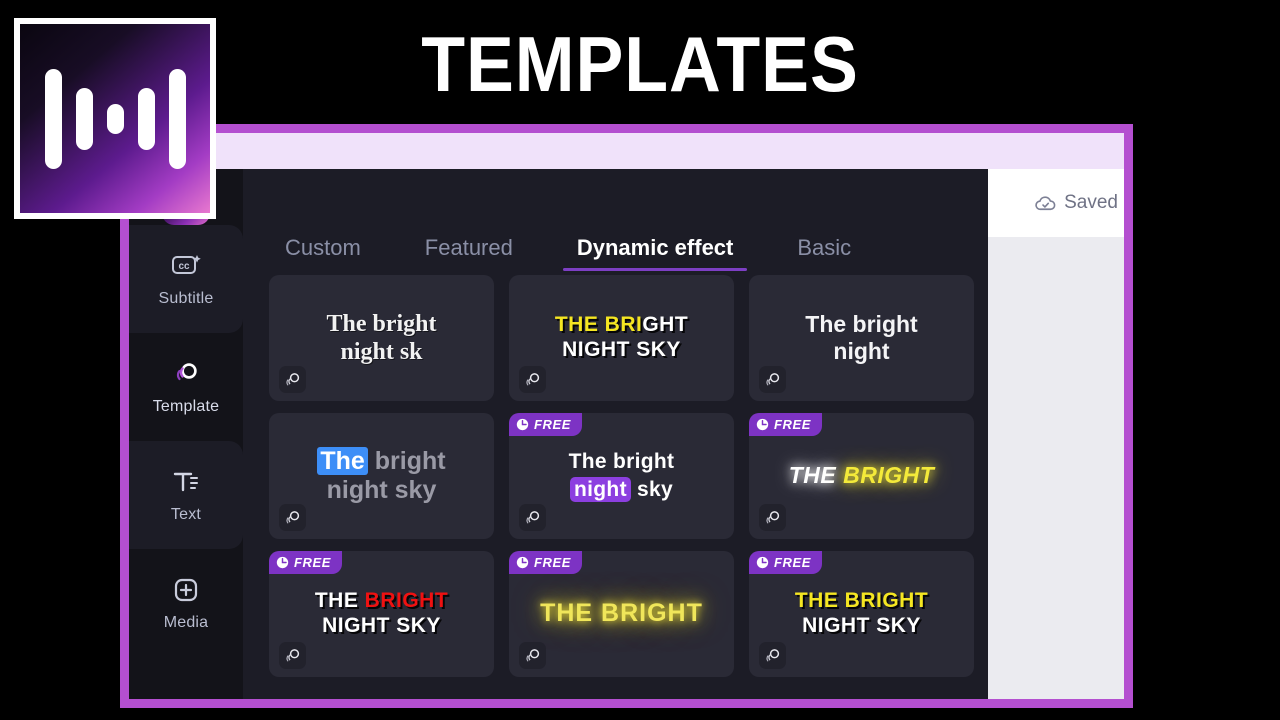 The width and height of the screenshot is (1280, 720). I want to click on template-card: The bright night sk, so click(381, 338).